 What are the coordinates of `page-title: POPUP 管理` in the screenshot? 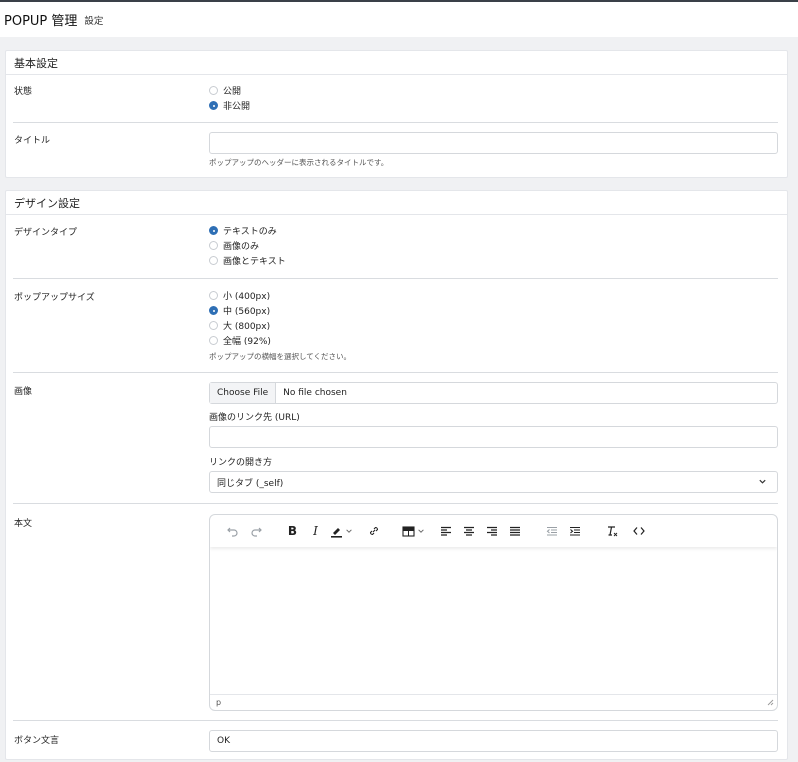 It's located at (41, 21).